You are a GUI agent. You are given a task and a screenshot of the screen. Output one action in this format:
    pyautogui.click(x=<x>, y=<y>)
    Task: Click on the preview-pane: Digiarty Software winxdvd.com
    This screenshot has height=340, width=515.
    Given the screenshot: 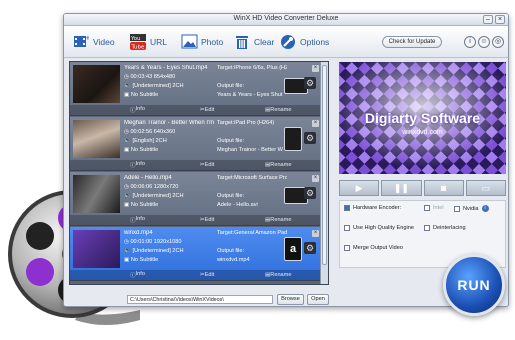 What is the action you would take?
    pyautogui.click(x=422, y=118)
    